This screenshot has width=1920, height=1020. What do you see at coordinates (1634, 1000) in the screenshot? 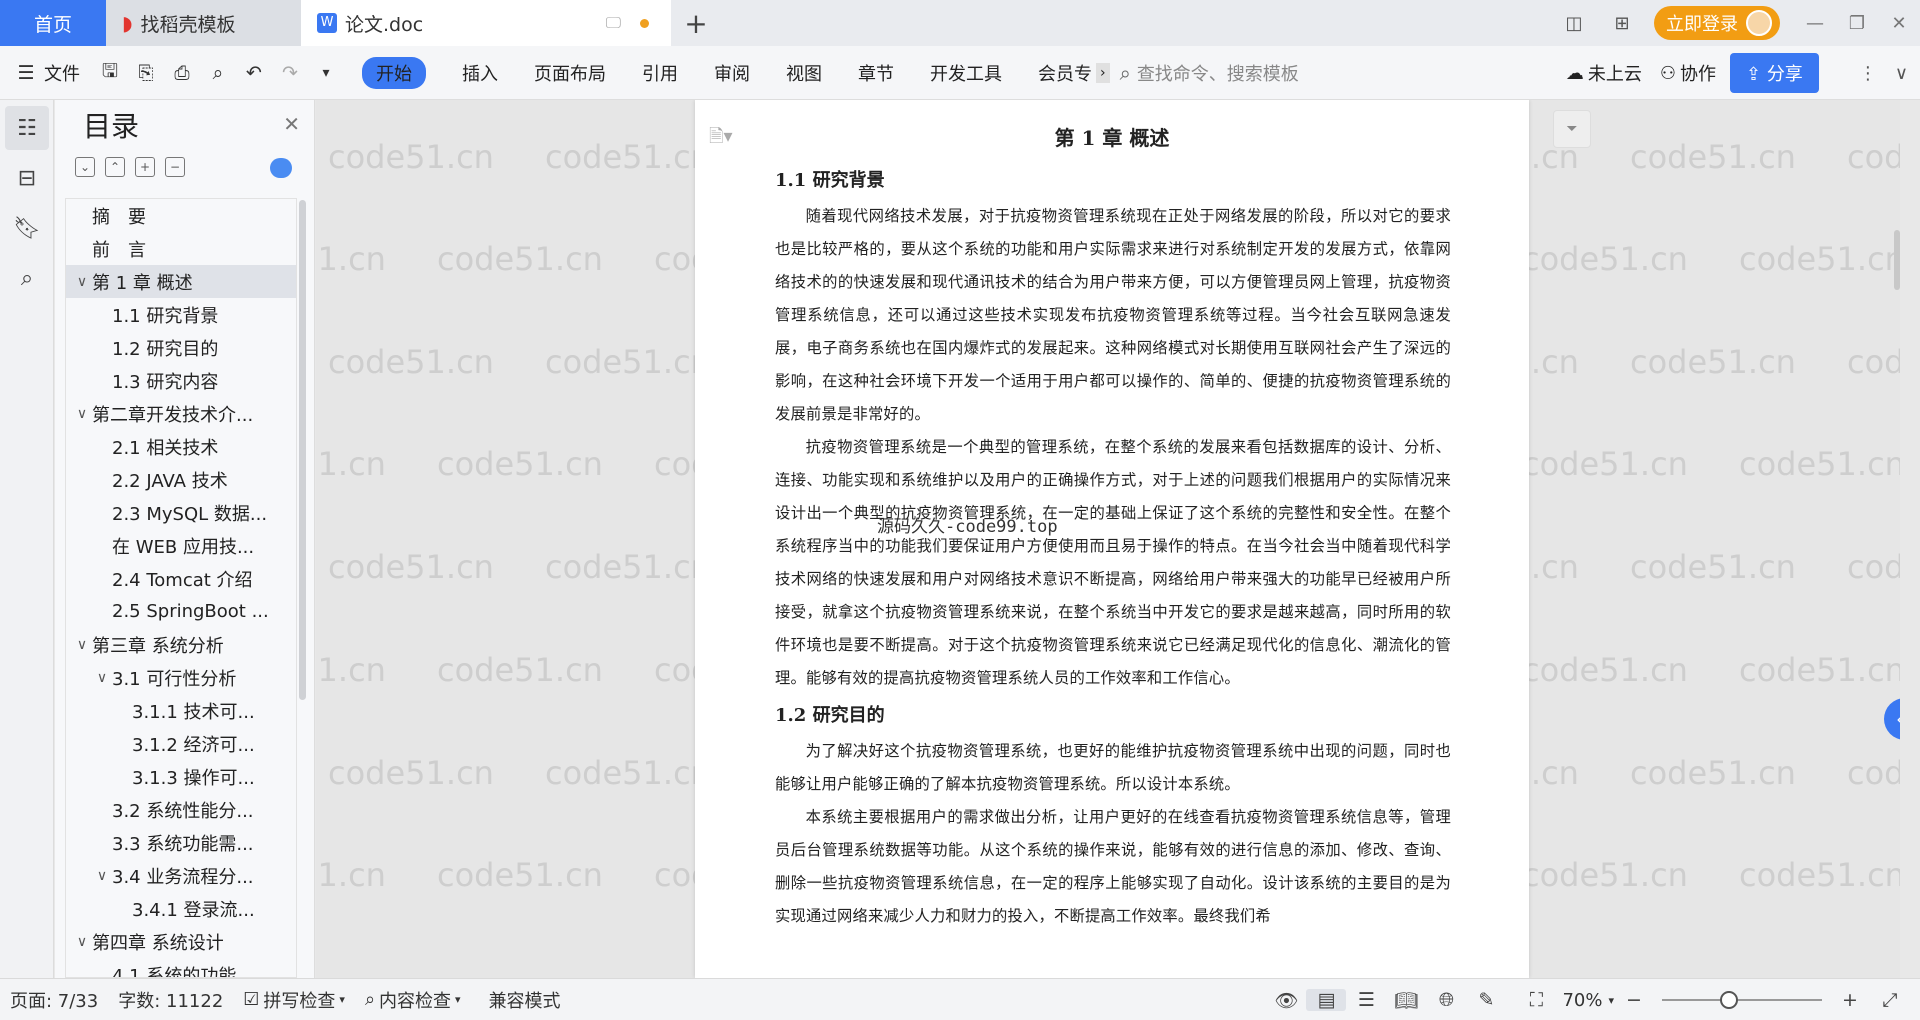
I see `zoom-out-icon: −` at bounding box center [1634, 1000].